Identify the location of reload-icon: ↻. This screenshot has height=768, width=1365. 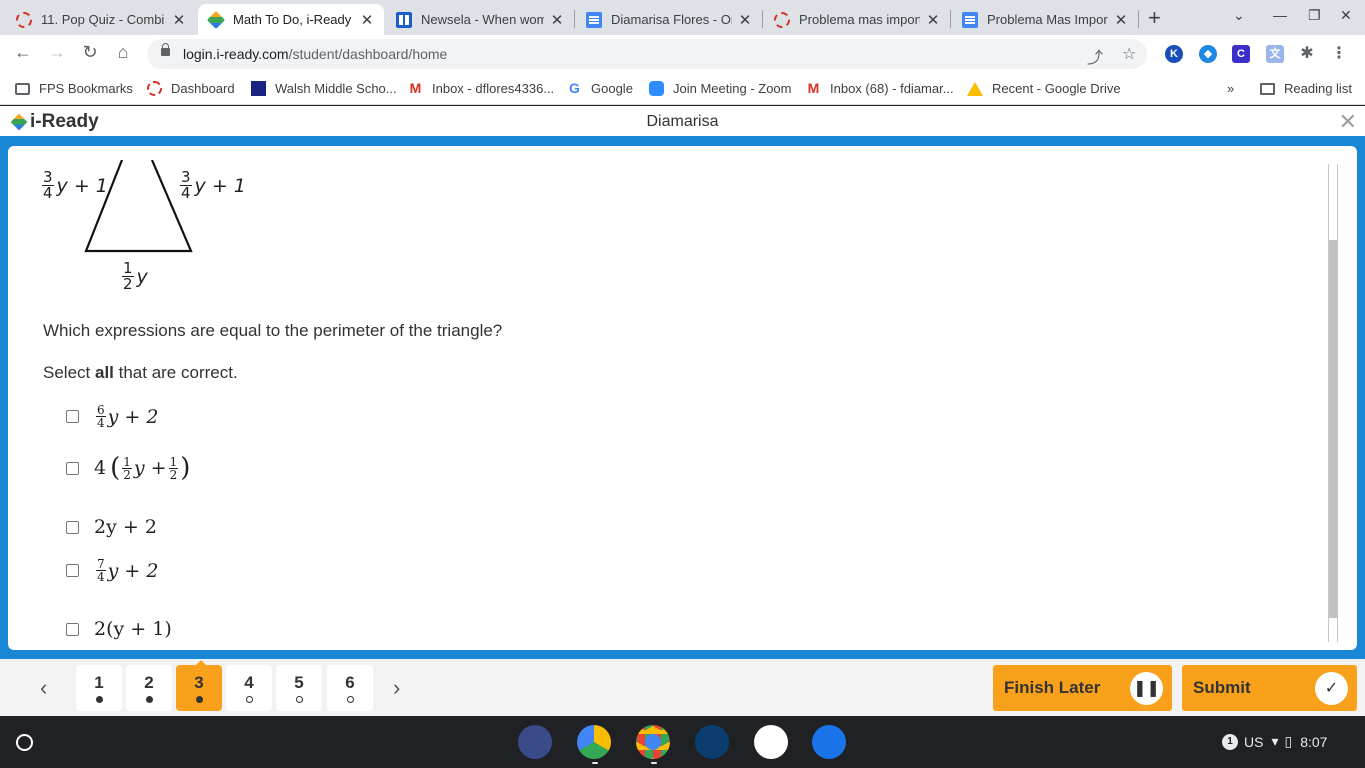
(90, 52).